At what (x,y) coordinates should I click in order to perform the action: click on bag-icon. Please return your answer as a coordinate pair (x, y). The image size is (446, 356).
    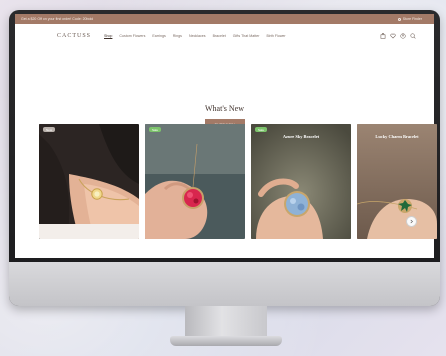
    Looking at the image, I should click on (383, 36).